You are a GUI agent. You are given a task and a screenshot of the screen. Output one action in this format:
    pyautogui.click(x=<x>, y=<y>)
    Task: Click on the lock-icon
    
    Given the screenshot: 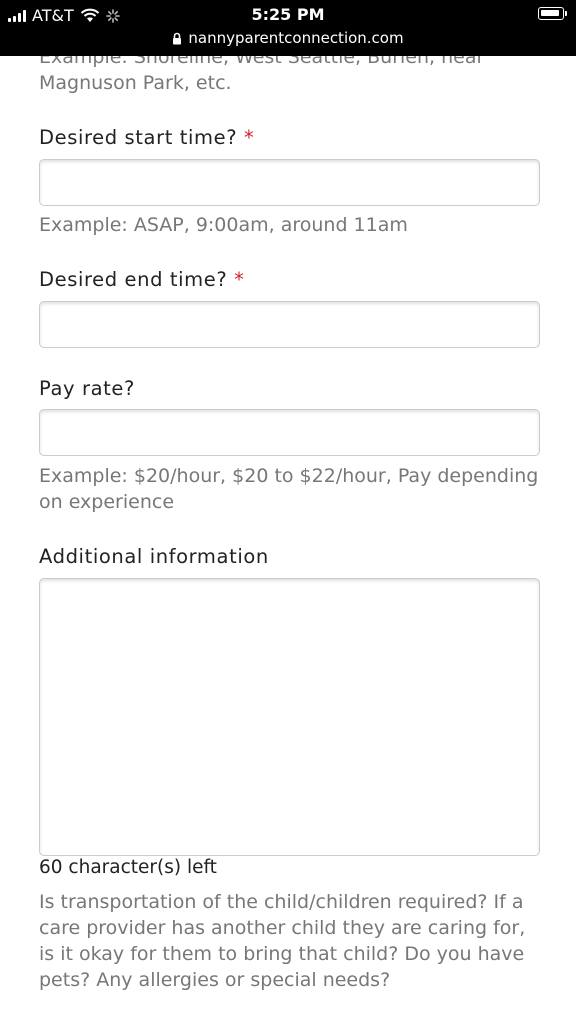 What is the action you would take?
    pyautogui.click(x=177, y=38)
    